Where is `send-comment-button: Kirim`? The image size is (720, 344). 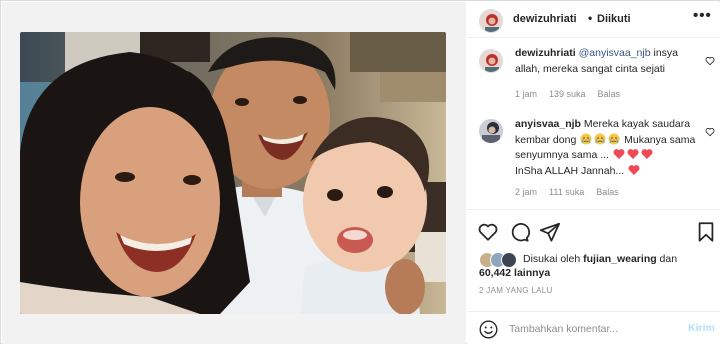 send-comment-button: Kirim is located at coordinates (701, 328).